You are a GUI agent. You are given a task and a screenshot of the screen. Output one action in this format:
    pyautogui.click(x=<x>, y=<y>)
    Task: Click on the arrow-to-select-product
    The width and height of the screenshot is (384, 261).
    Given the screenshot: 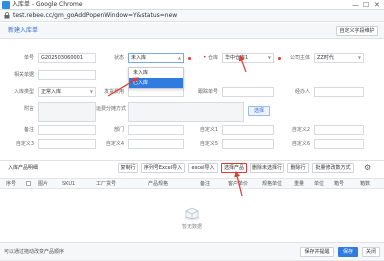 What is the action you would take?
    pyautogui.click(x=238, y=183)
    